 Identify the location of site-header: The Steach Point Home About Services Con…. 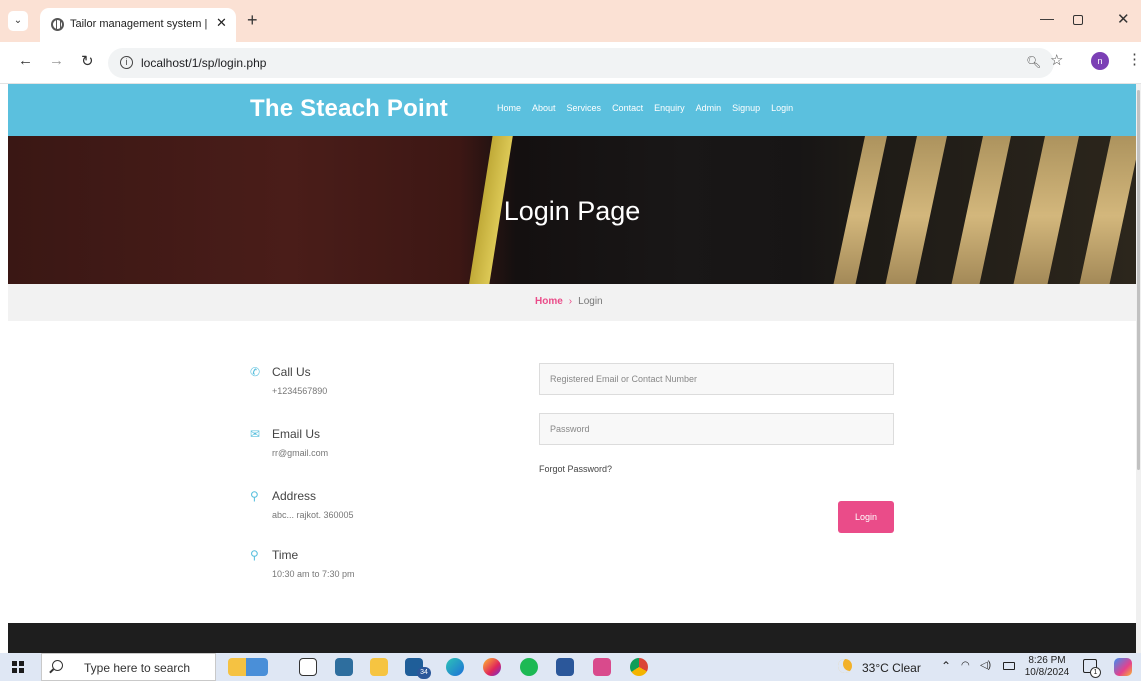
(572, 110).